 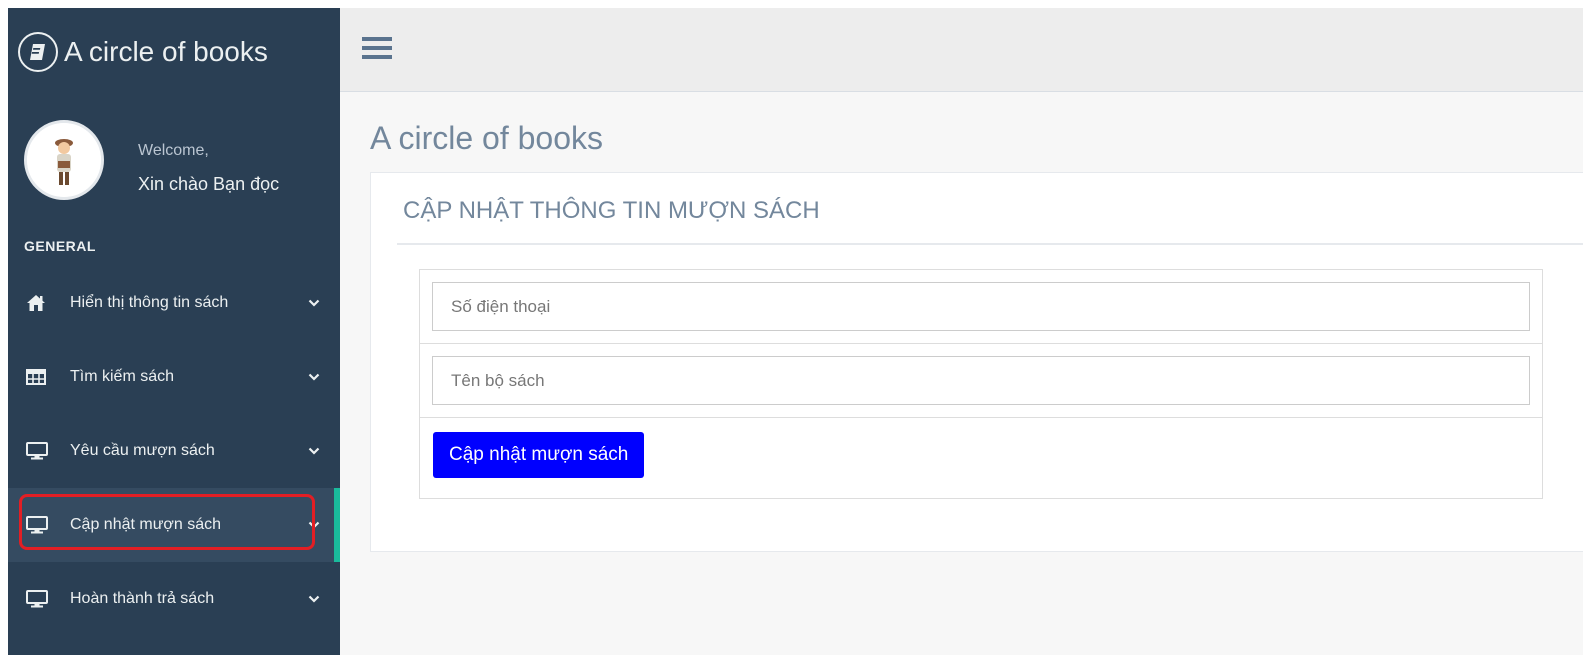 I want to click on book-icon, so click(x=38, y=52).